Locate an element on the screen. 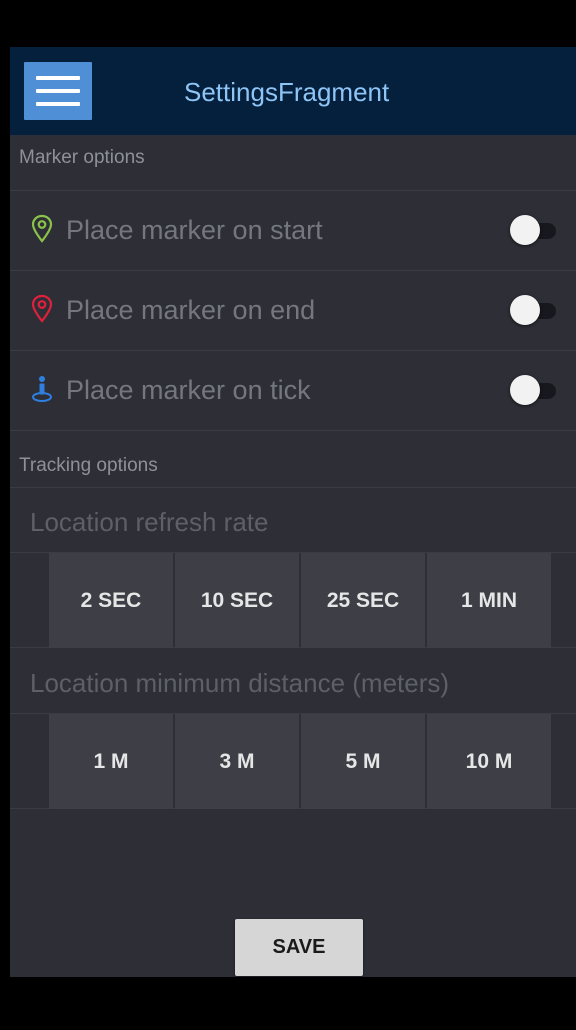 This screenshot has width=576, height=1030. marker-tick-row: Place marker on tick is located at coordinates (293, 391).